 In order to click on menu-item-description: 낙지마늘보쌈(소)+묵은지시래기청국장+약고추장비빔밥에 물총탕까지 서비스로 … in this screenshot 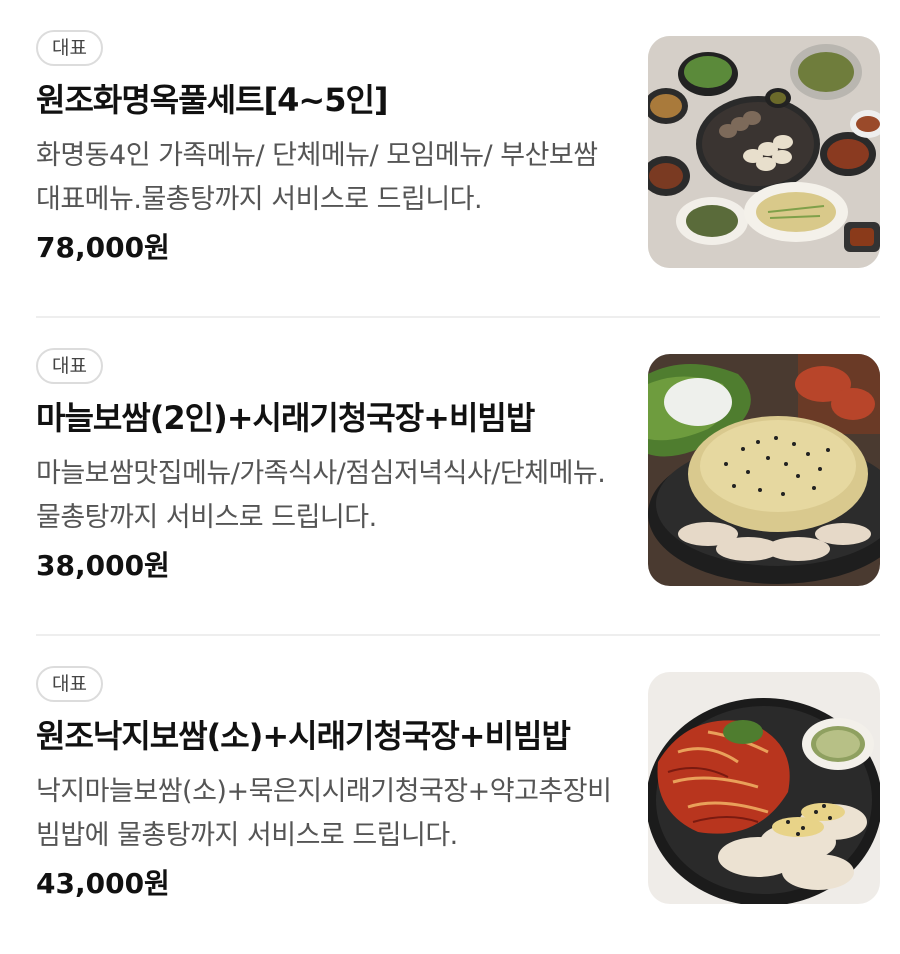, I will do `click(324, 813)`.